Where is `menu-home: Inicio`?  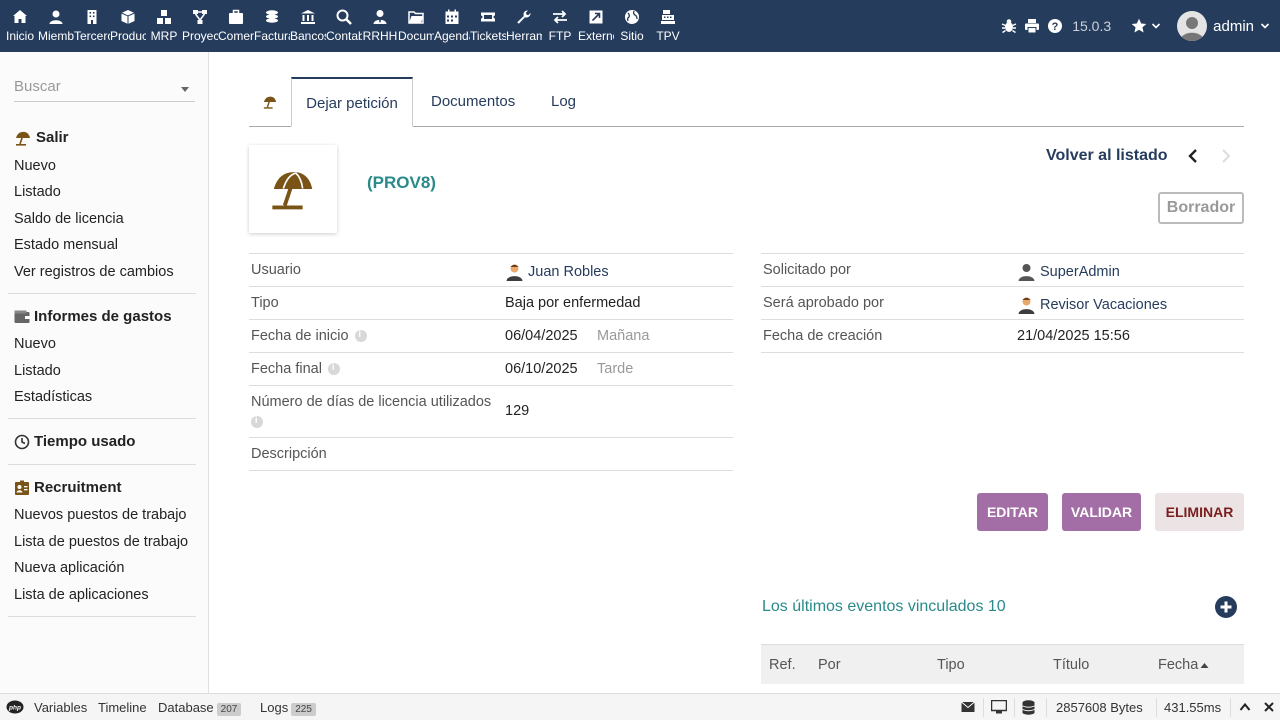
menu-home: Inicio is located at coordinates (20, 26).